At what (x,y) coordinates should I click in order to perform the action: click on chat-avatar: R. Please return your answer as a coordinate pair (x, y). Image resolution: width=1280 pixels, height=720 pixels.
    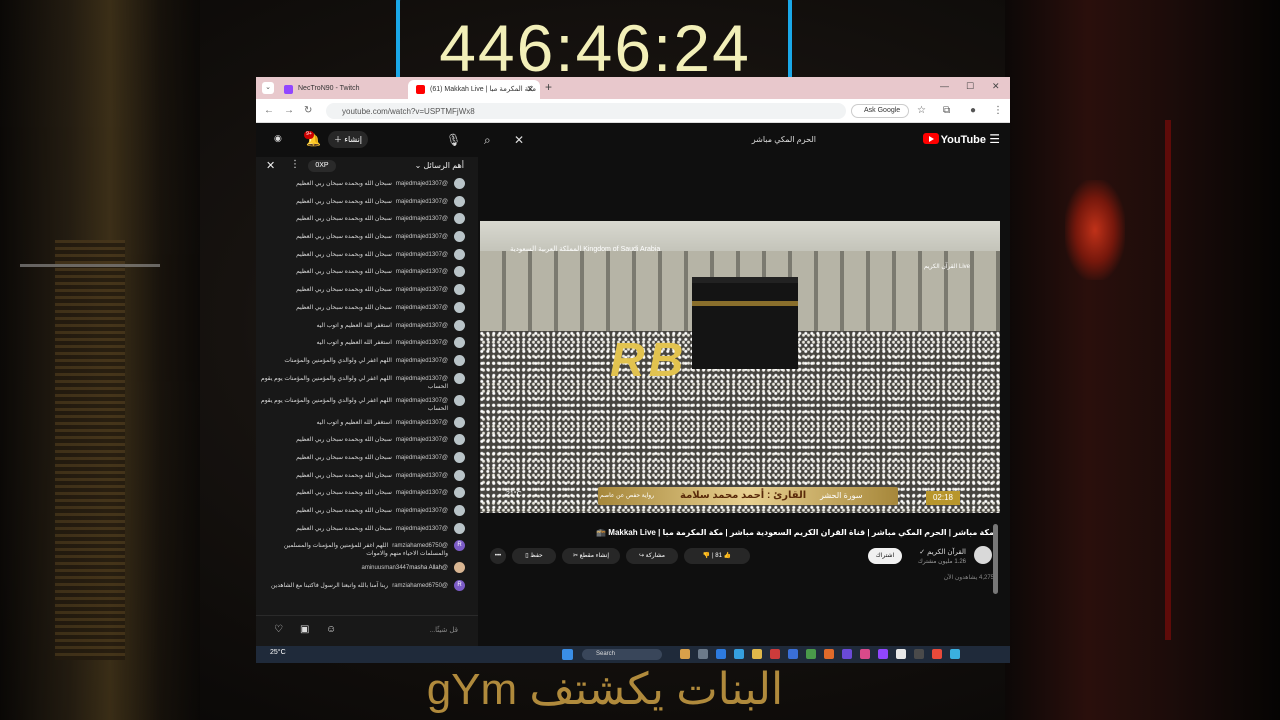
    Looking at the image, I should click on (459, 546).